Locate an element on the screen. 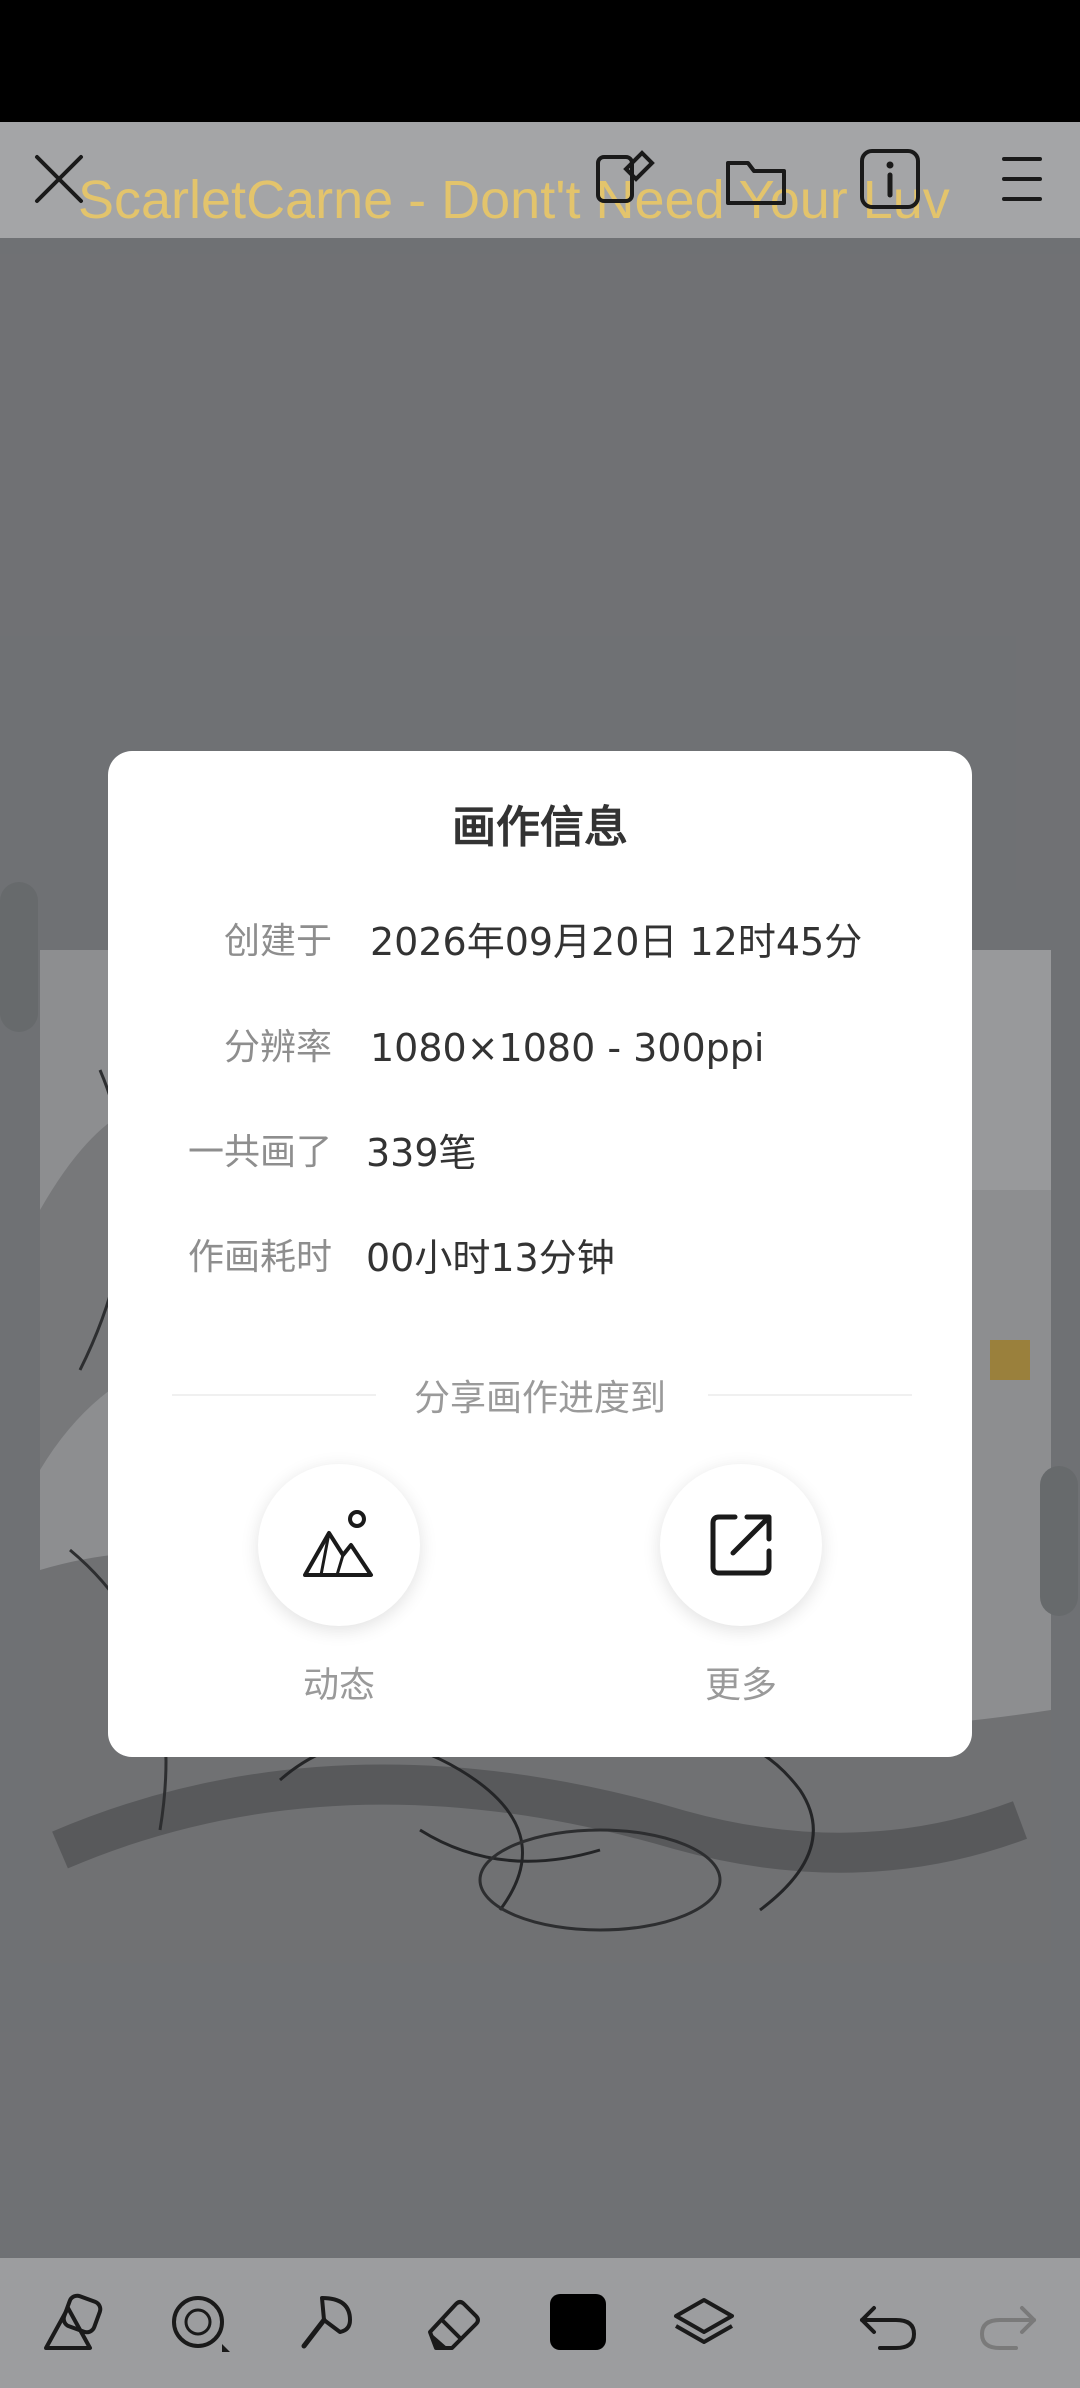 The height and width of the screenshot is (2388, 1080). info-row-strokes: 一共画了 339笔 is located at coordinates (540, 1153).